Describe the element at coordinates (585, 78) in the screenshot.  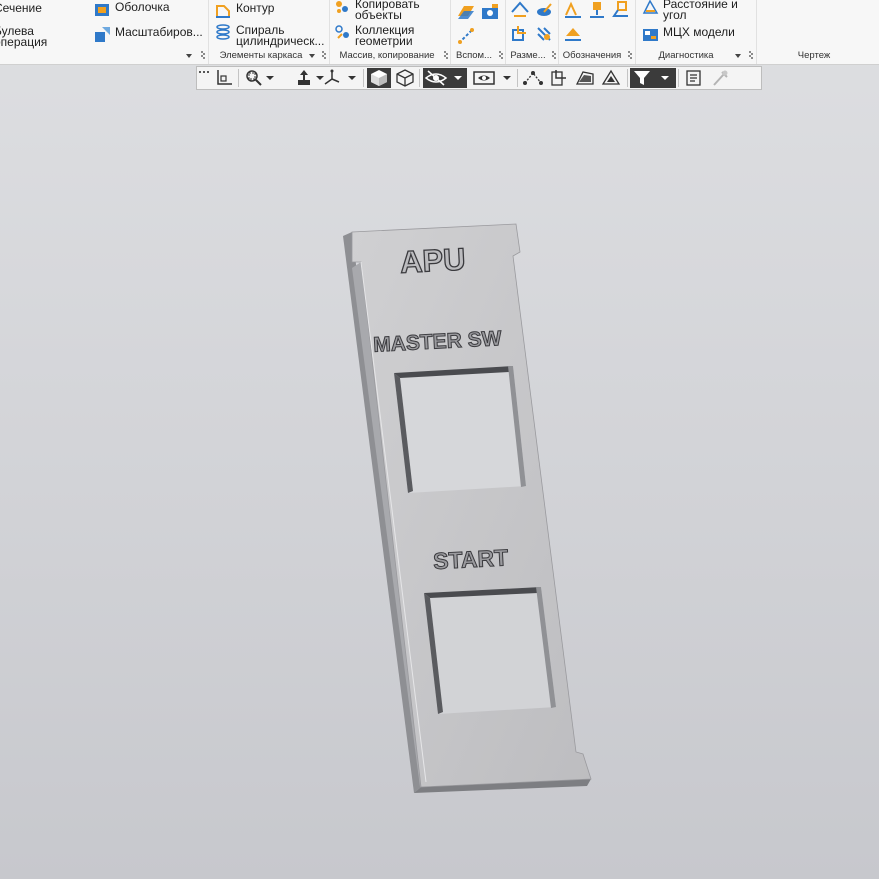
I see `perspective-icon` at that location.